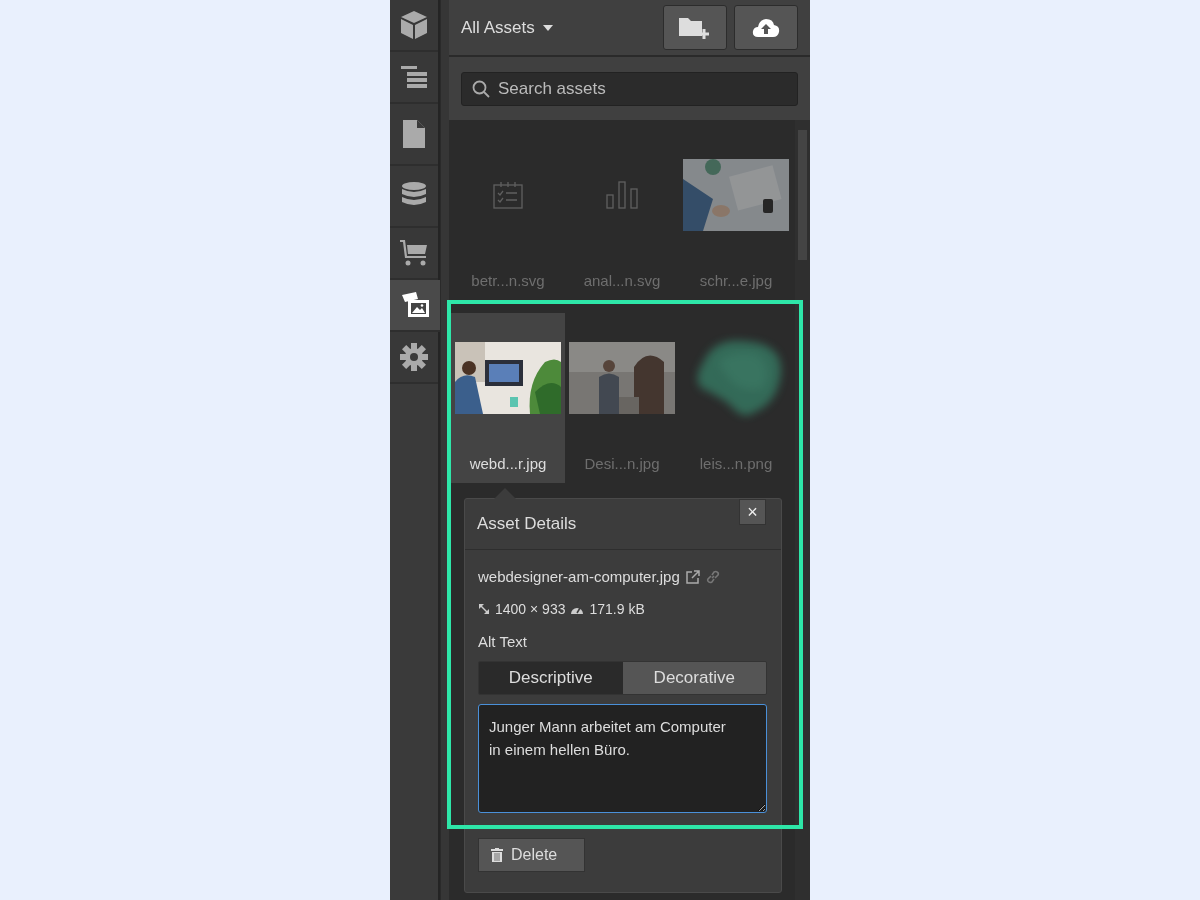 This screenshot has height=900, width=1200. Describe the element at coordinates (508, 280) in the screenshot. I see `asset-name: betr...n.svg` at that location.